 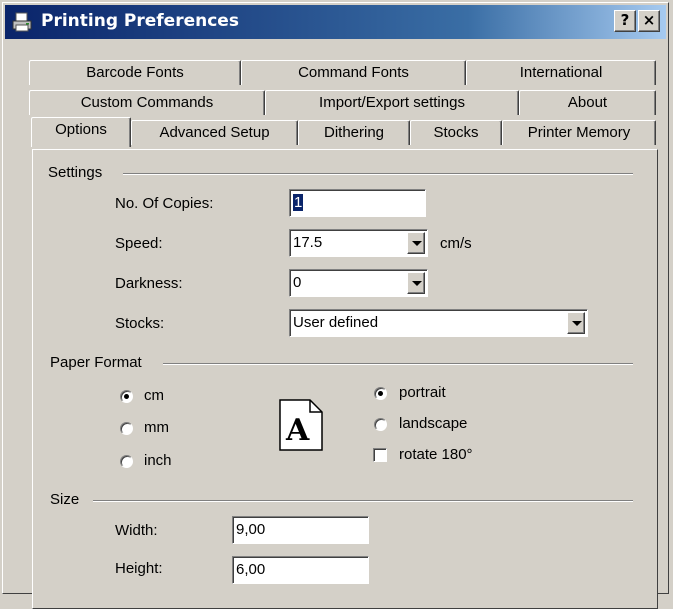 I want to click on tab-barcode-fonts: Barcode Fonts, so click(x=135, y=72).